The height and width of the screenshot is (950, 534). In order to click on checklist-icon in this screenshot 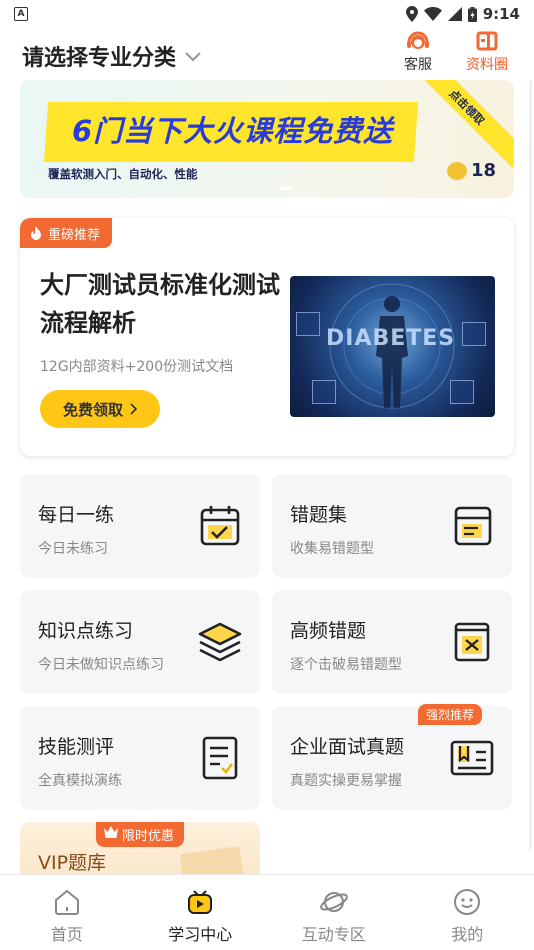, I will do `click(220, 758)`.